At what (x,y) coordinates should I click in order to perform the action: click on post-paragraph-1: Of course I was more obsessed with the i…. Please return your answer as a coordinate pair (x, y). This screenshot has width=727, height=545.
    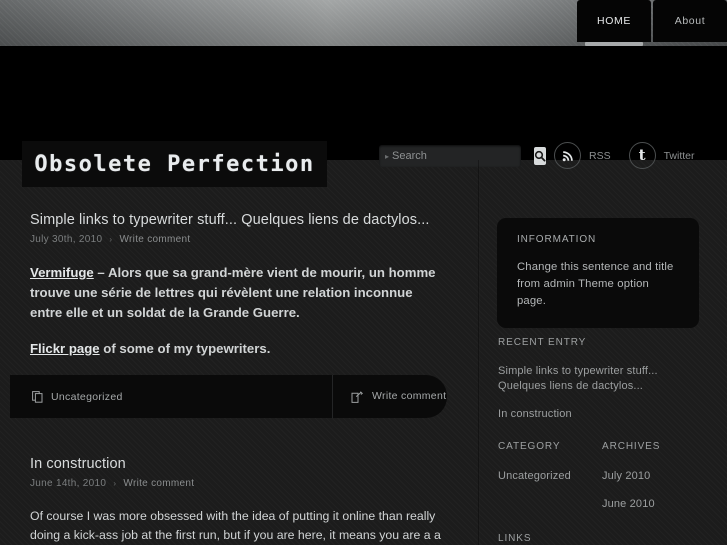
    Looking at the image, I should click on (235, 525).